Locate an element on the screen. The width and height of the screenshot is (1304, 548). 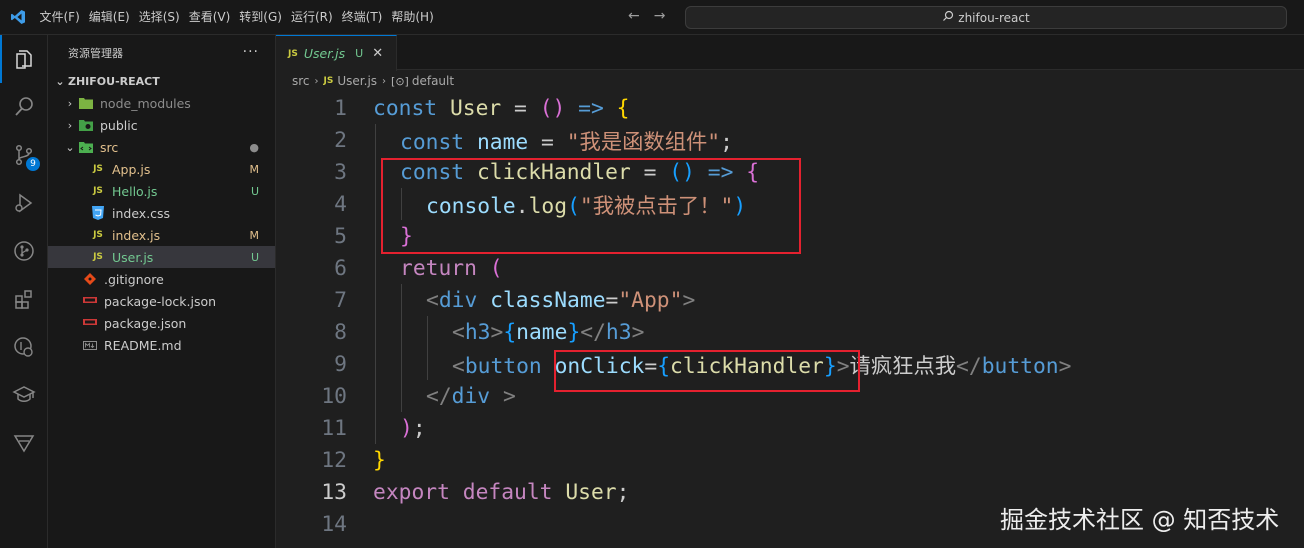
tree-item-hello-js: JS Hello.js U is located at coordinates (161, 191).